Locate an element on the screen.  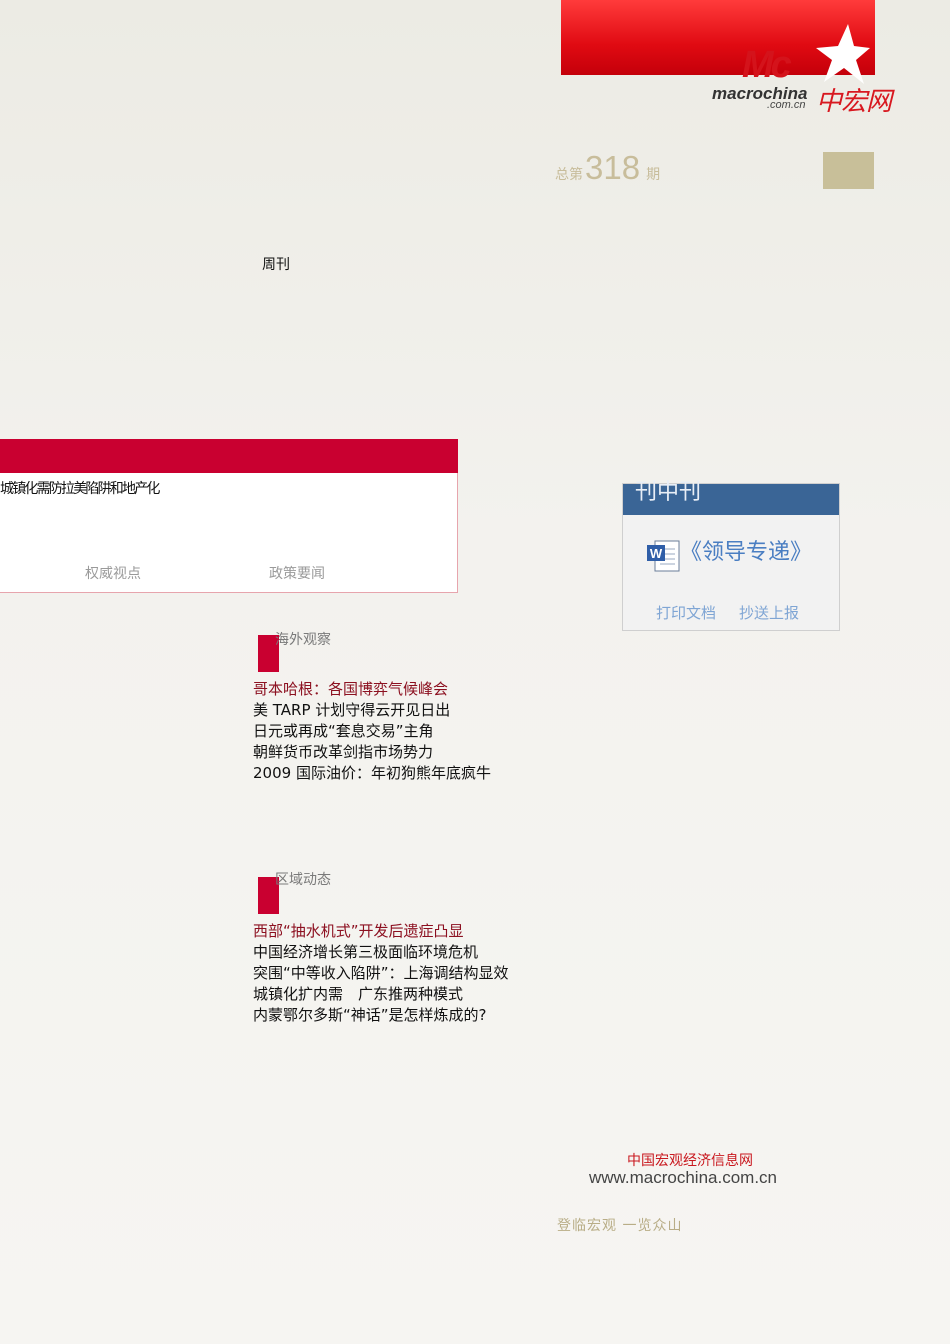
widget-title: 刊中刊 is located at coordinates (668, 492).